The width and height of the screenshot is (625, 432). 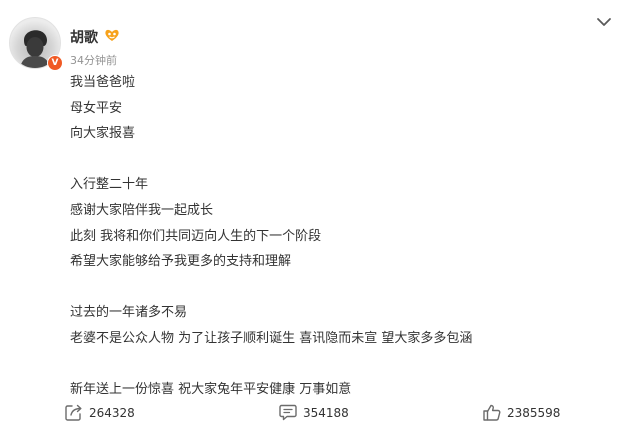 What do you see at coordinates (326, 412) in the screenshot?
I see `comment-count: 354188` at bounding box center [326, 412].